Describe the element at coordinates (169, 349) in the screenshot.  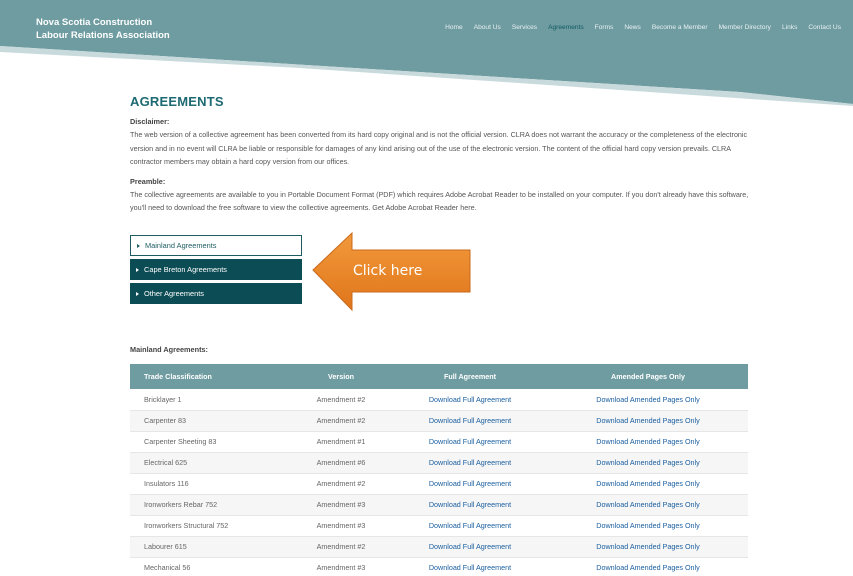
I see `table-label: Mainland Agreements:` at that location.